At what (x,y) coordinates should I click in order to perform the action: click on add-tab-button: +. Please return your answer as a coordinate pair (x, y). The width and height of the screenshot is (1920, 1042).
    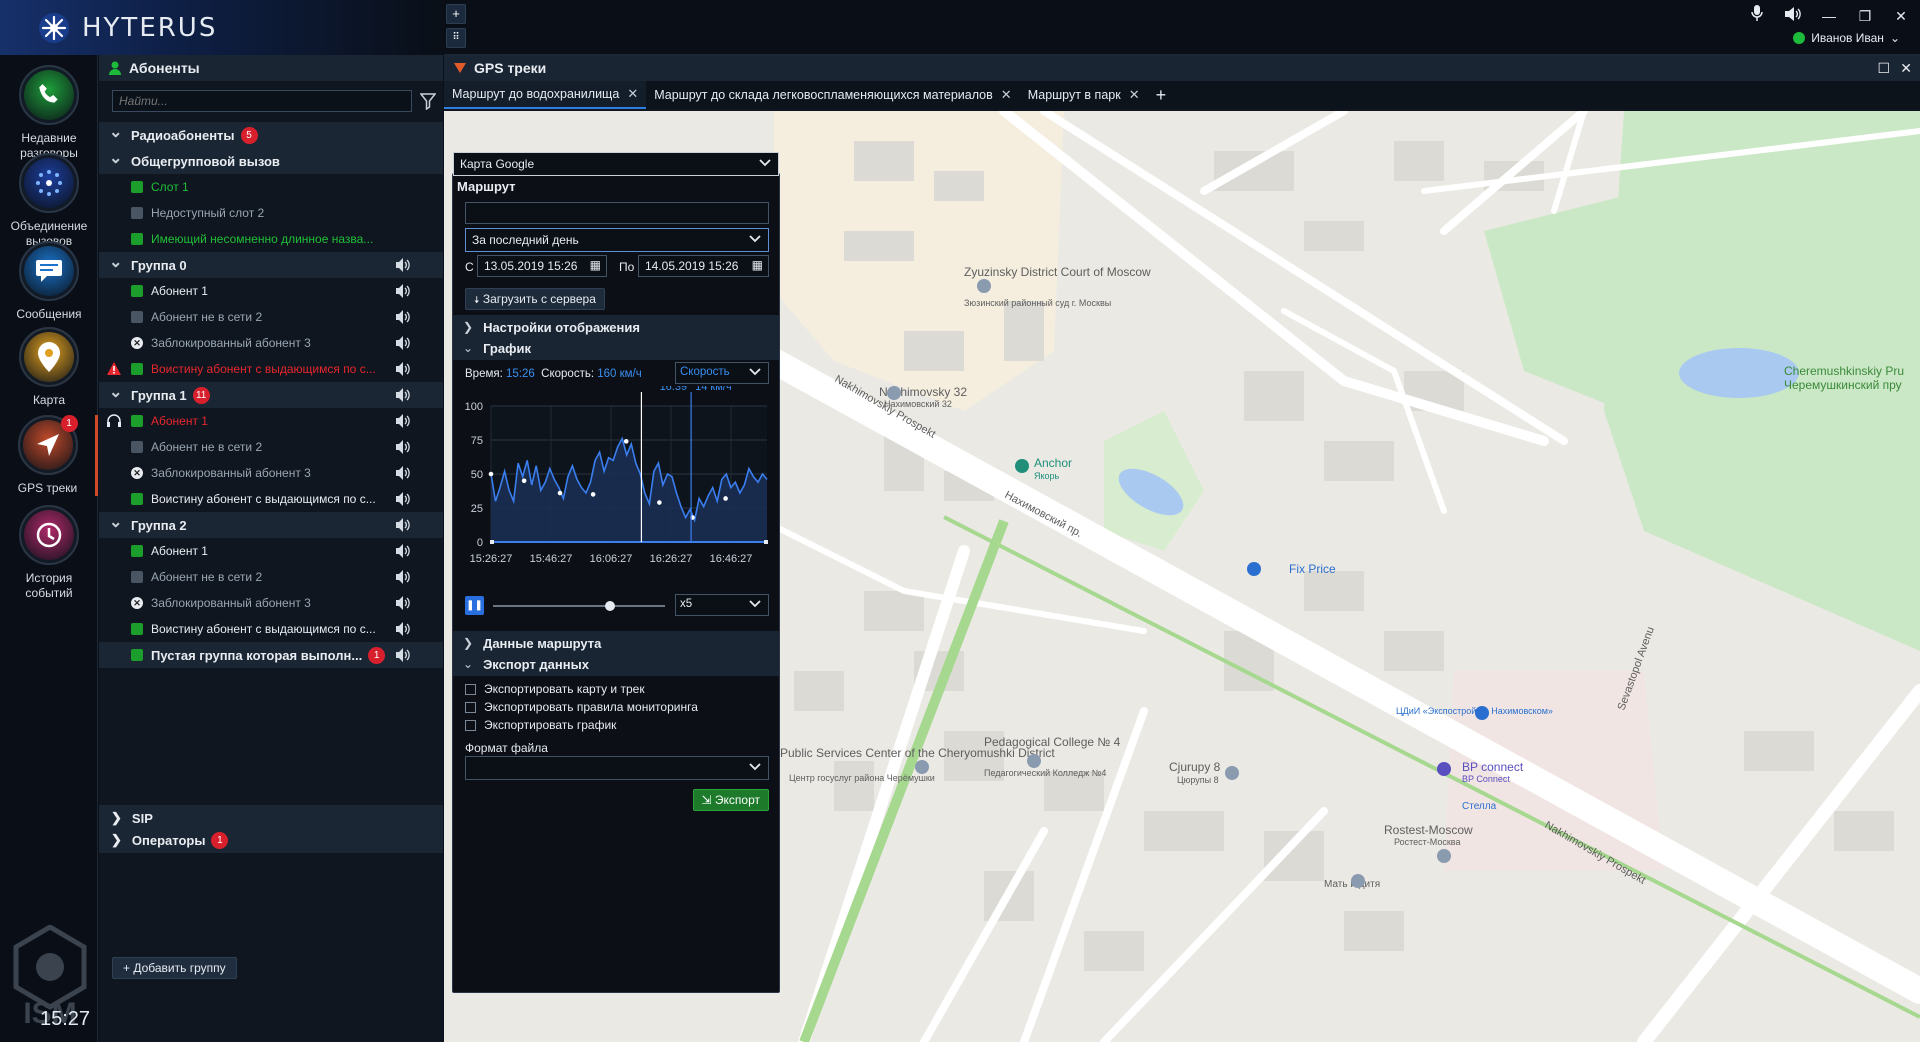
    Looking at the image, I should click on (1161, 95).